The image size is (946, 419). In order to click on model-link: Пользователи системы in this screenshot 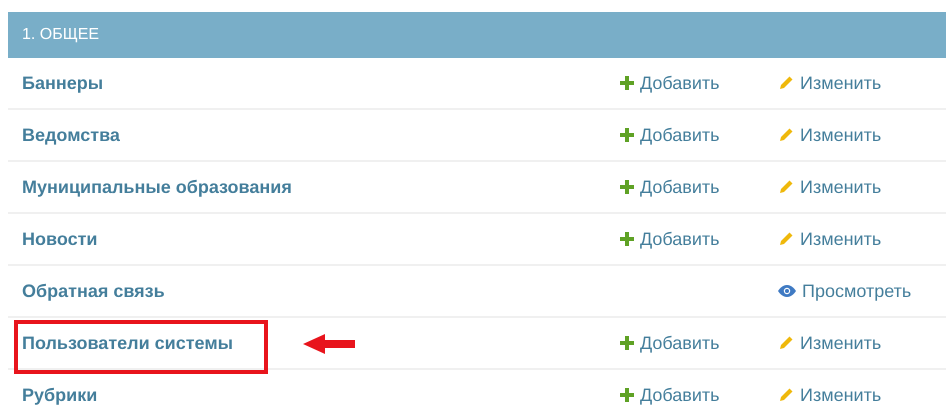, I will do `click(121, 343)`.